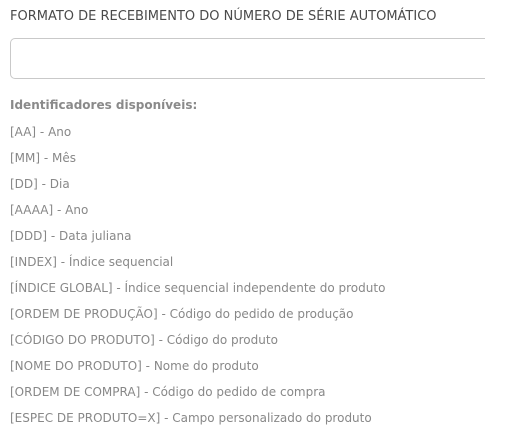  I want to click on identifiers-title: Identificadores disponíveis:, so click(104, 105).